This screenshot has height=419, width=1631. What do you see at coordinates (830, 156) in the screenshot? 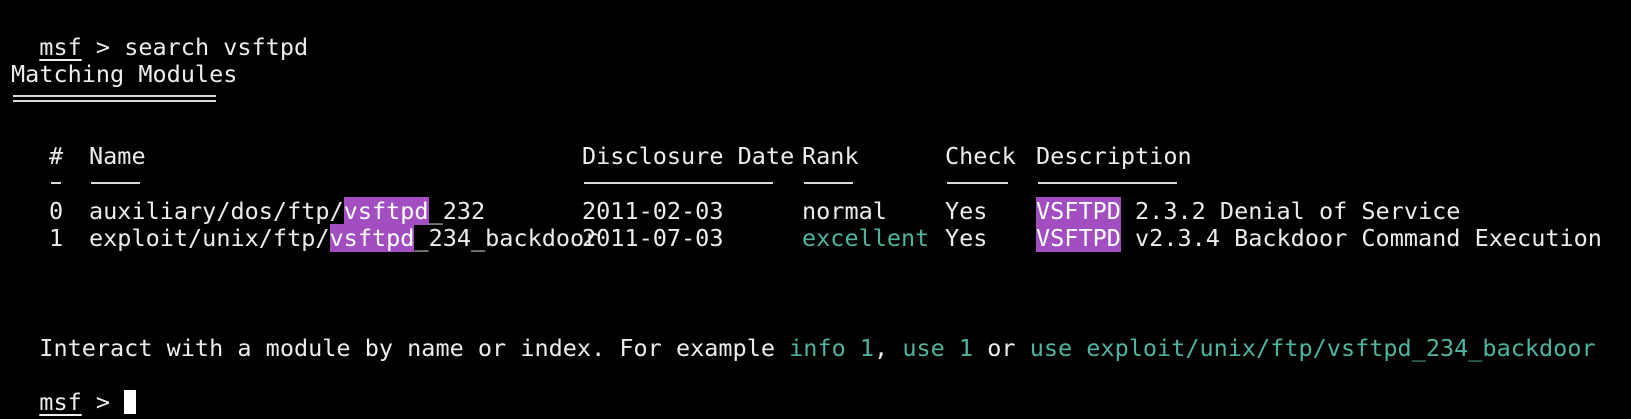
I see `col-header-rank: Rank` at bounding box center [830, 156].